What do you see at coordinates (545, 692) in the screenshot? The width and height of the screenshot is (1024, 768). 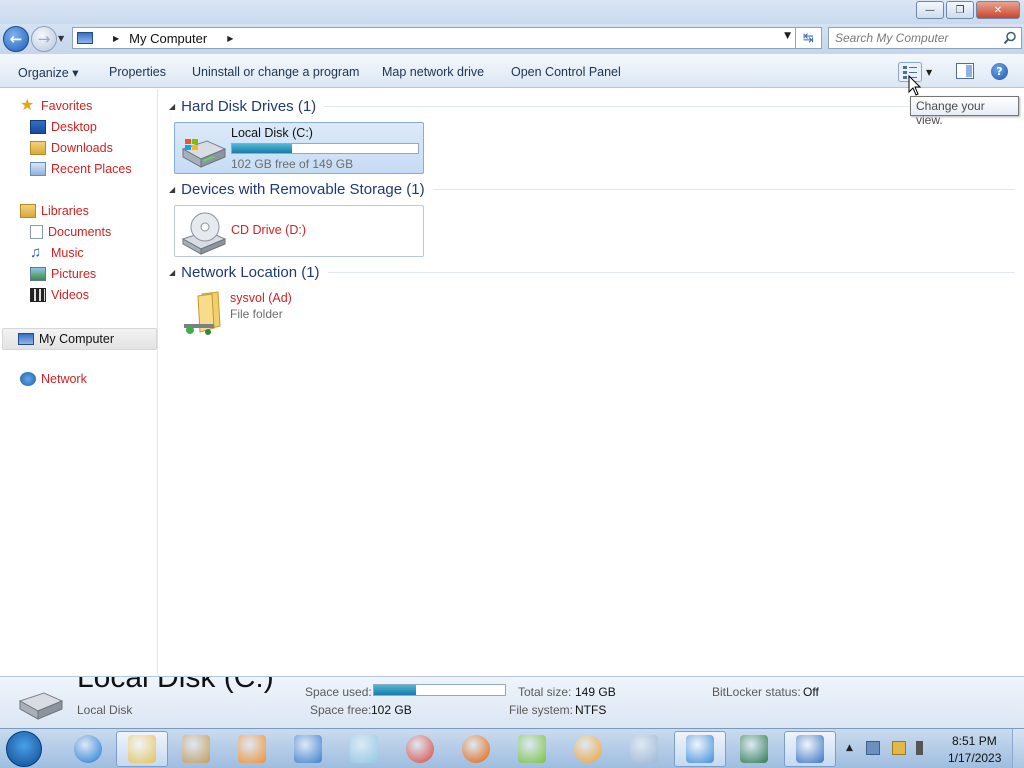 I see `total-size-label: Total size:` at bounding box center [545, 692].